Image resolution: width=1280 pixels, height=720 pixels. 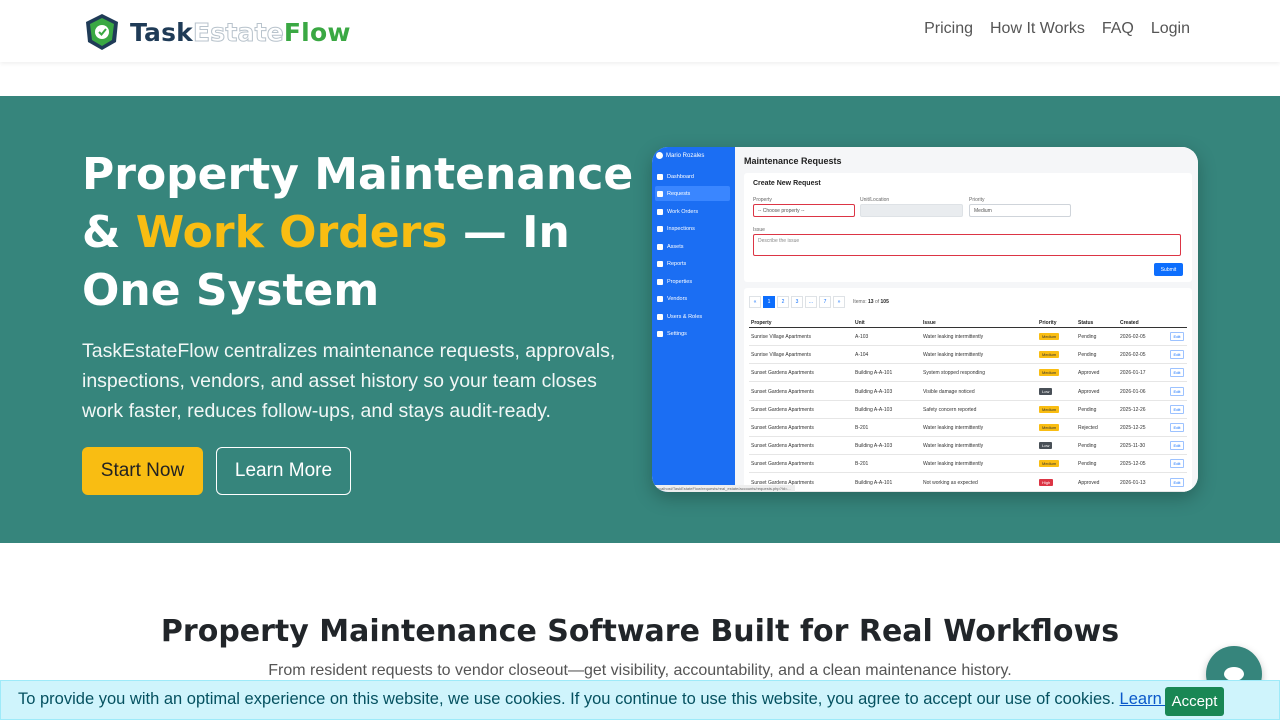 I want to click on cell-created: 2026-01-06, so click(x=1133, y=391).